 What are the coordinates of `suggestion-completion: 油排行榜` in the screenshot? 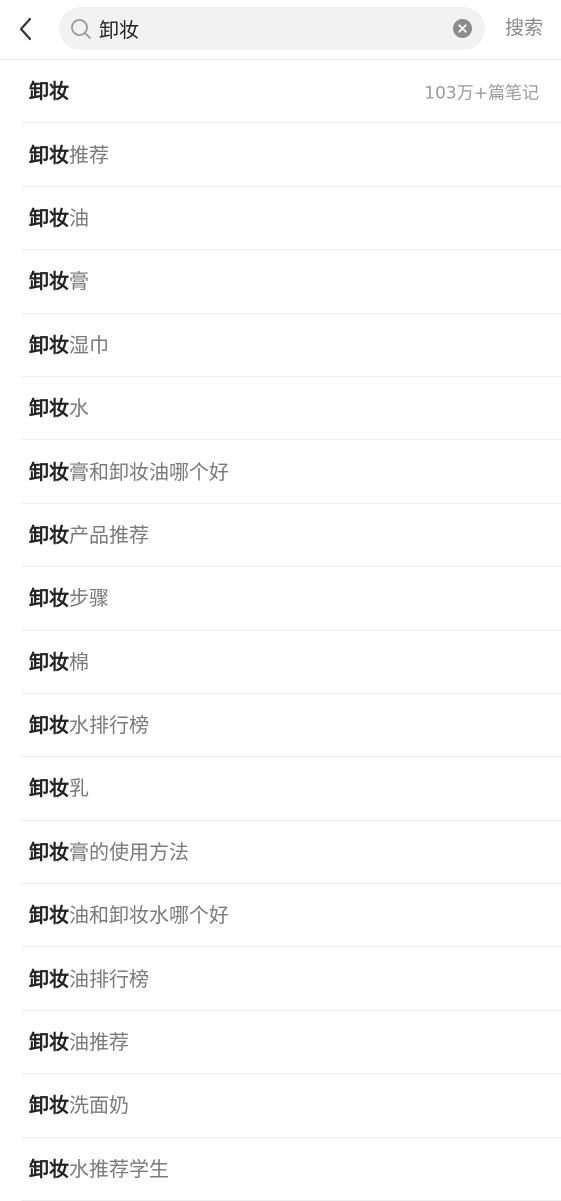 It's located at (109, 978).